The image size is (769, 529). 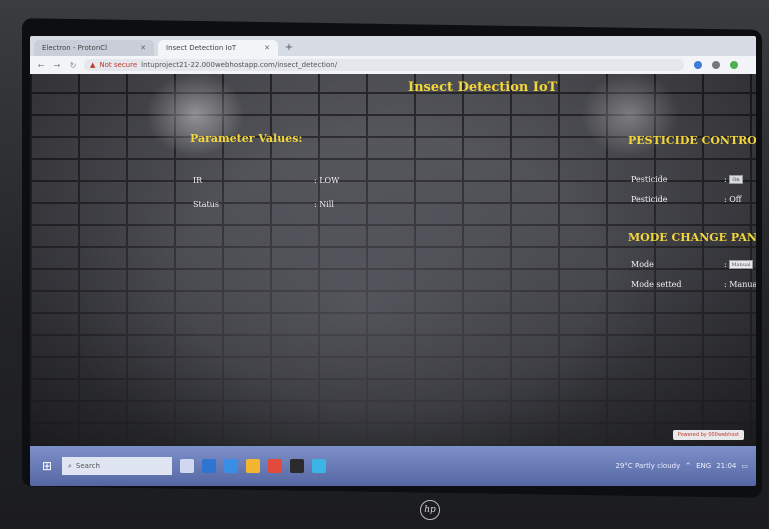 What do you see at coordinates (324, 204) in the screenshot?
I see `status-value: : Nill` at bounding box center [324, 204].